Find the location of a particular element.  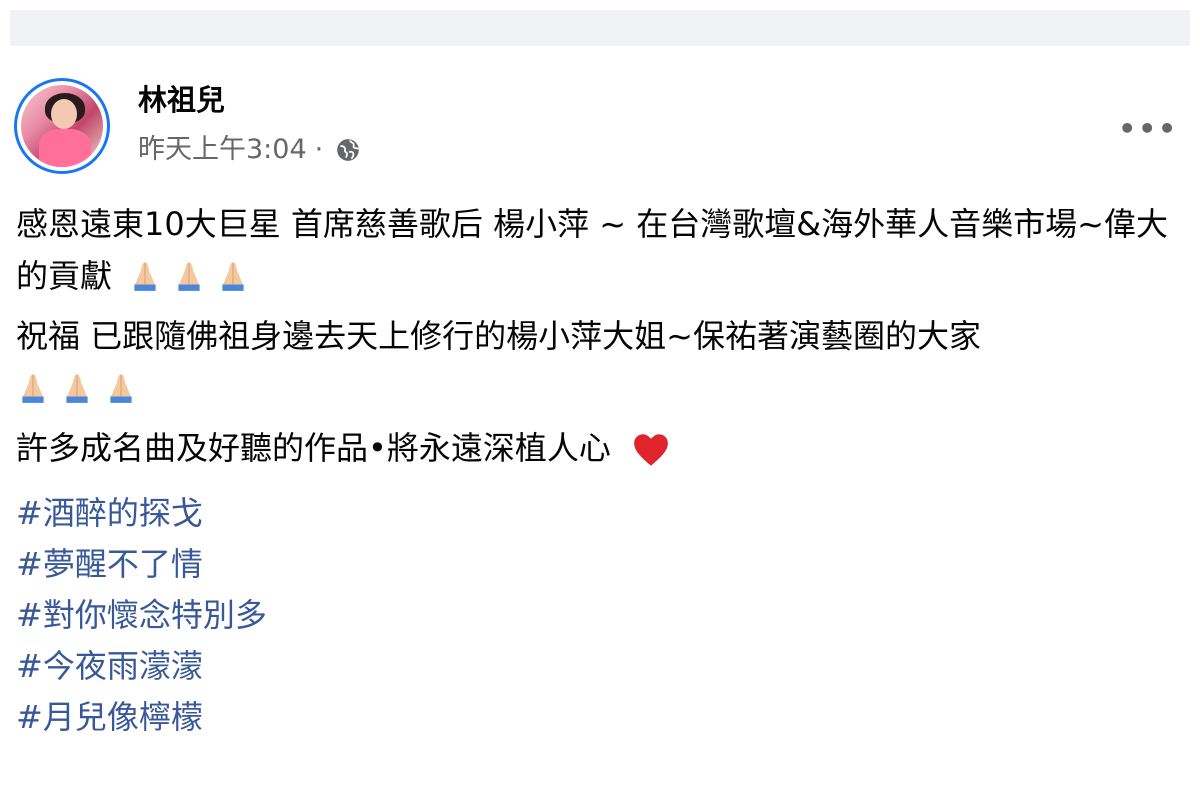

globe-icon is located at coordinates (348, 150).